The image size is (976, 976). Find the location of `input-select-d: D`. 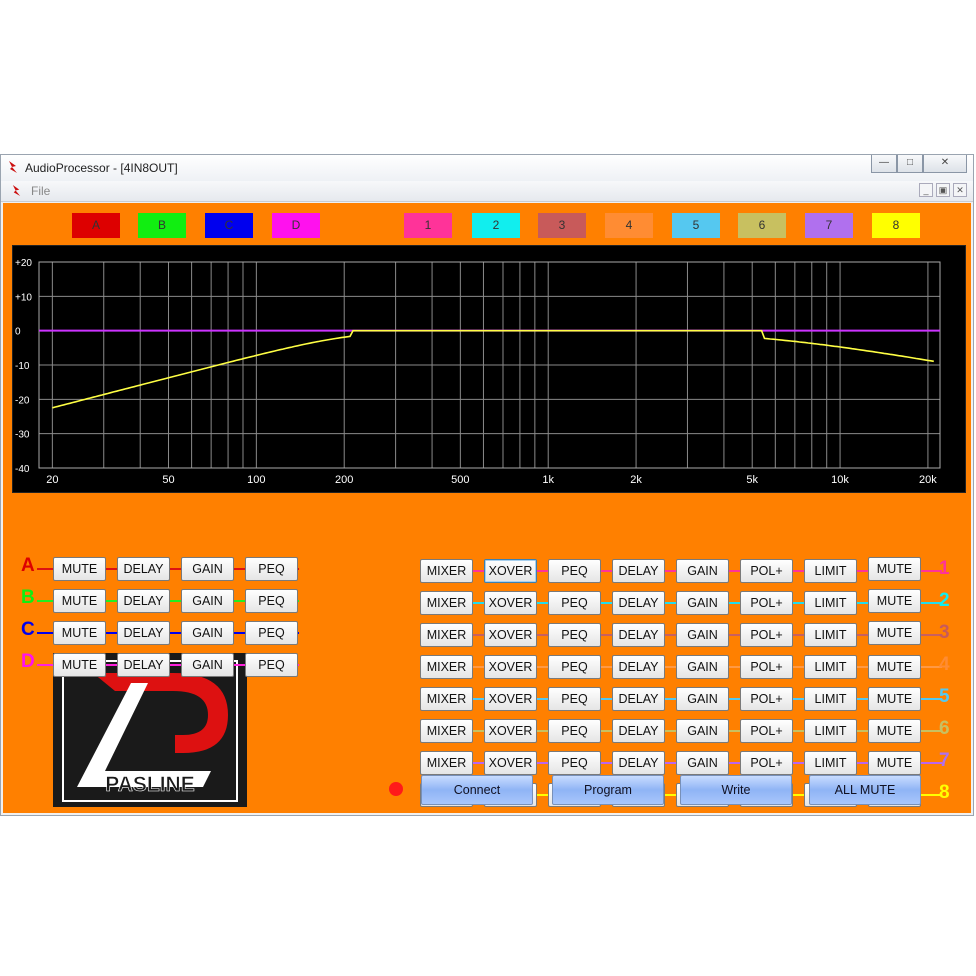

input-select-d: D is located at coordinates (296, 225).